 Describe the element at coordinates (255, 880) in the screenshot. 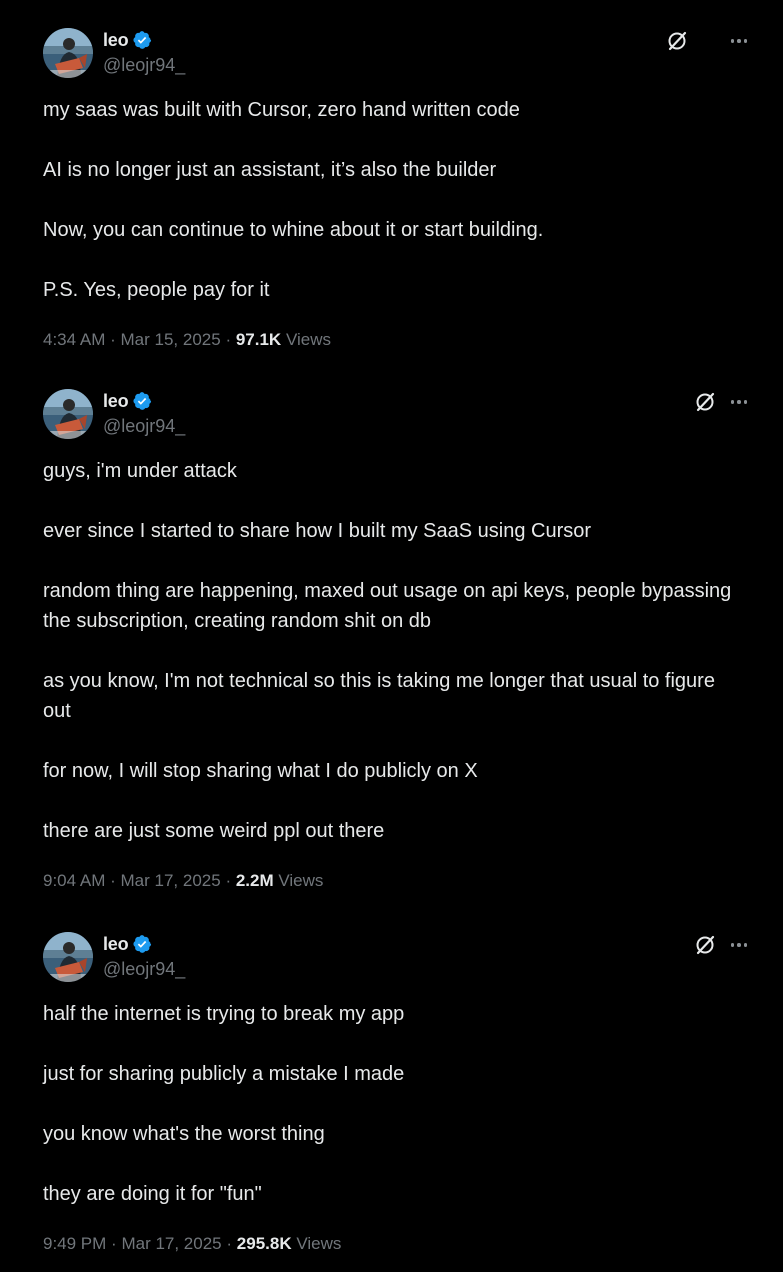

I see `views-count: 2.2M` at that location.